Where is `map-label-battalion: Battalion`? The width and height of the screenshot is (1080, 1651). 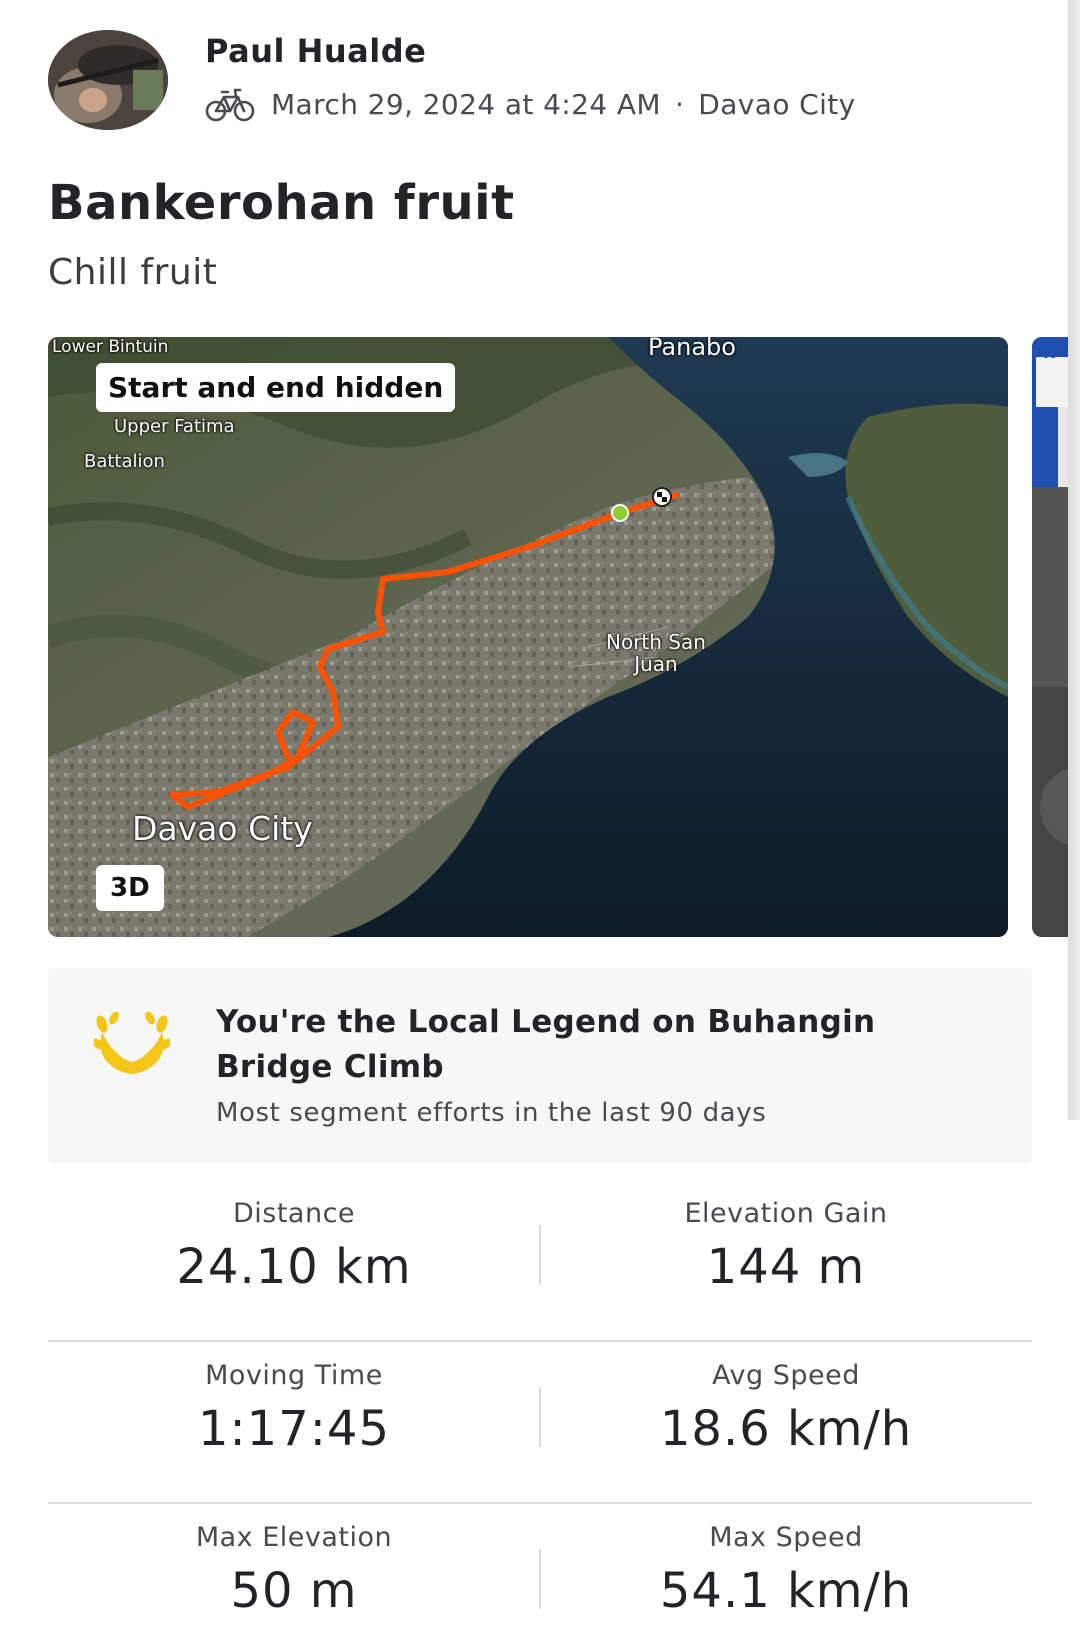 map-label-battalion: Battalion is located at coordinates (124, 461).